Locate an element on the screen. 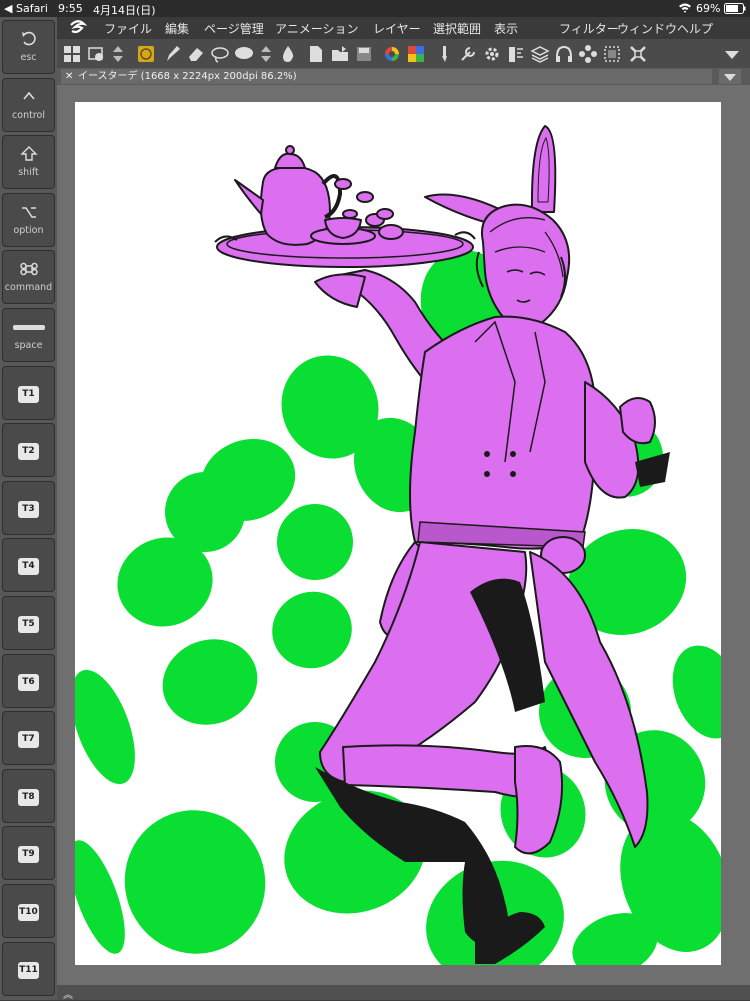 The image size is (750, 1001). shortcut-key-label: esc is located at coordinates (28, 57).